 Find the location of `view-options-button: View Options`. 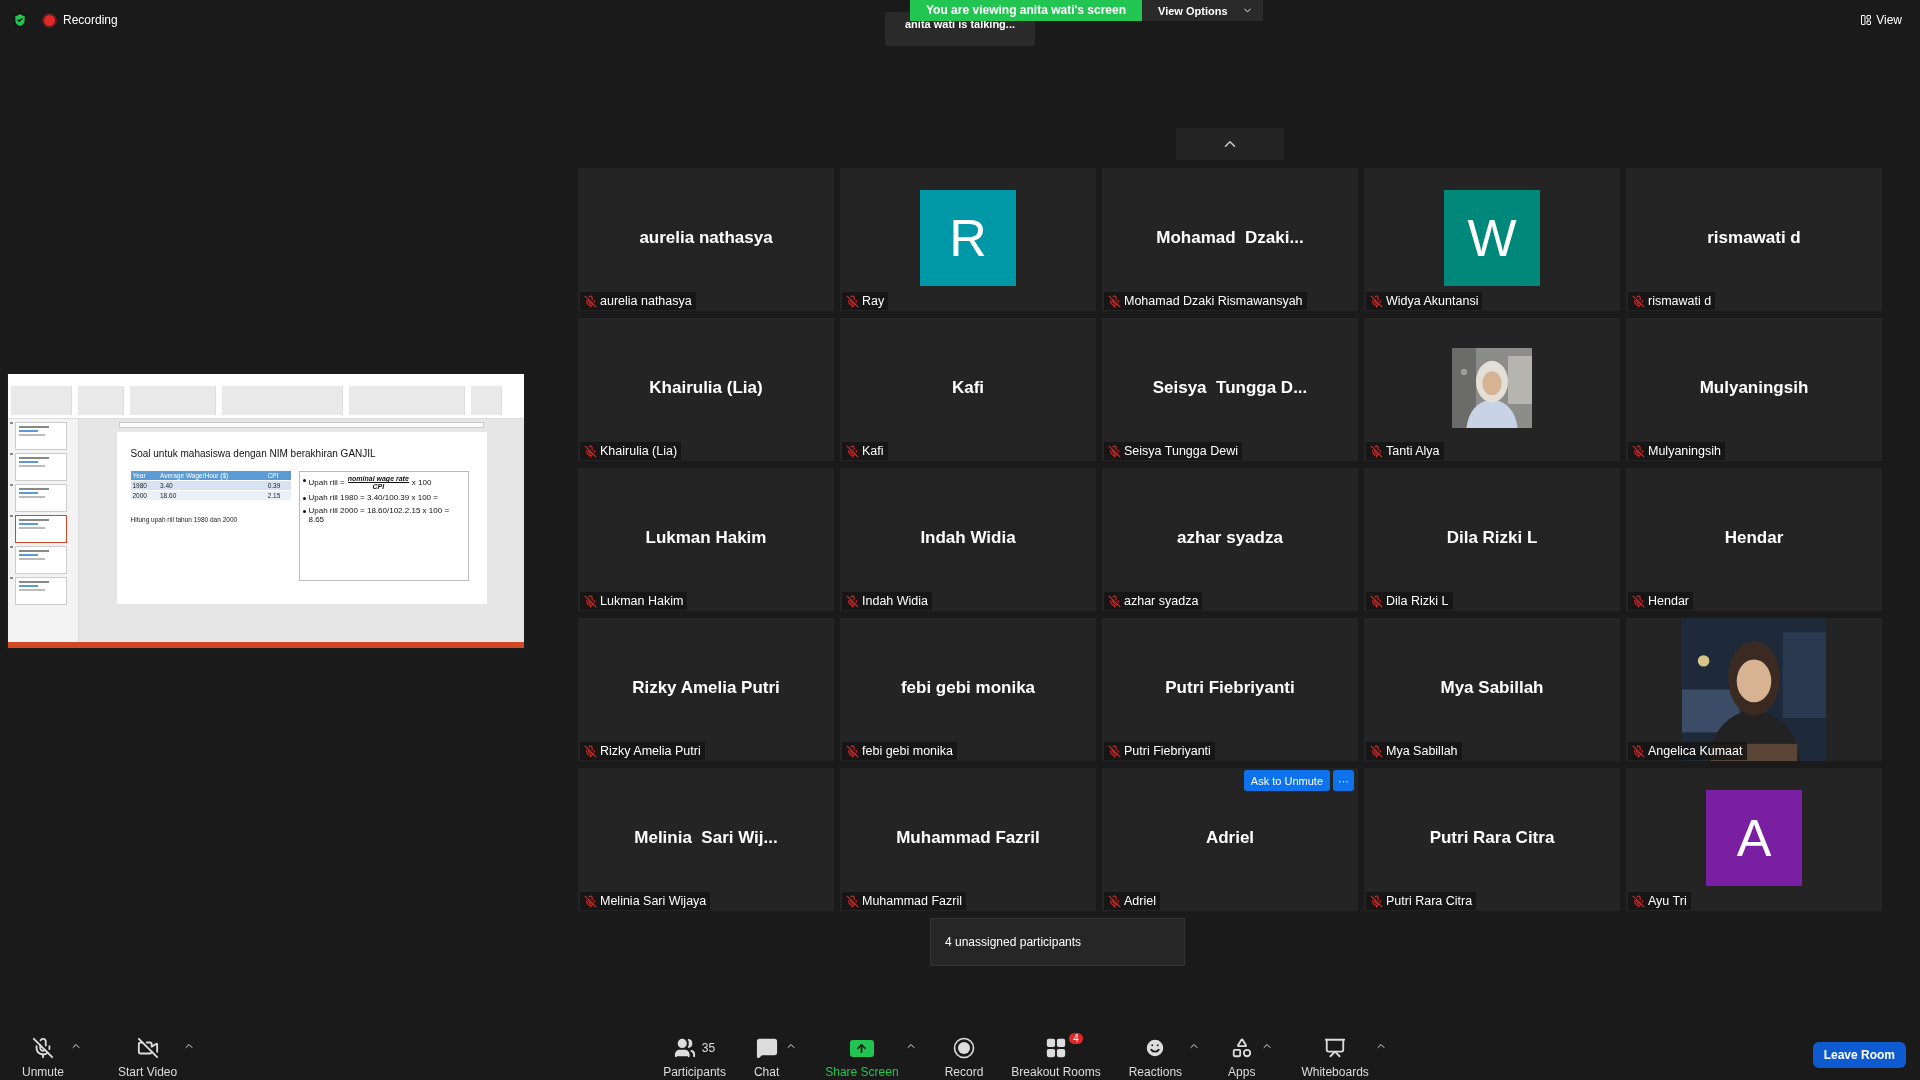

view-options-button: View Options is located at coordinates (1202, 10).